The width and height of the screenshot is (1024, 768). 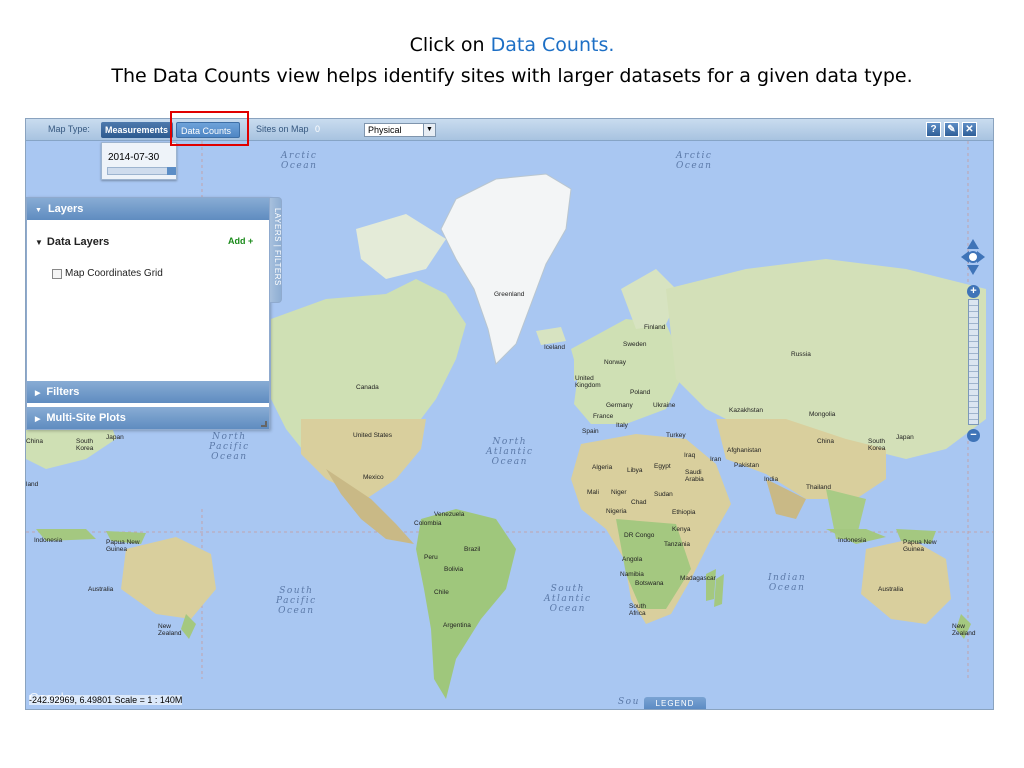 What do you see at coordinates (603, 416) in the screenshot?
I see `place-label: France` at bounding box center [603, 416].